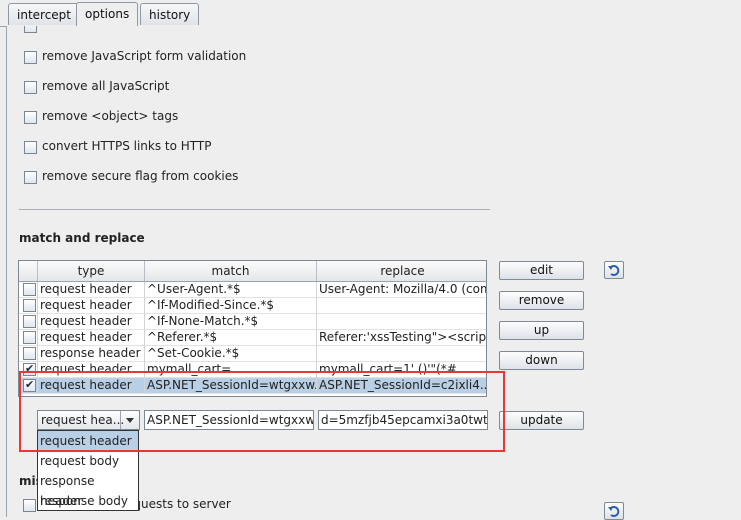 Image resolution: width=741 pixels, height=520 pixels. I want to click on edit-button: edit, so click(541, 270).